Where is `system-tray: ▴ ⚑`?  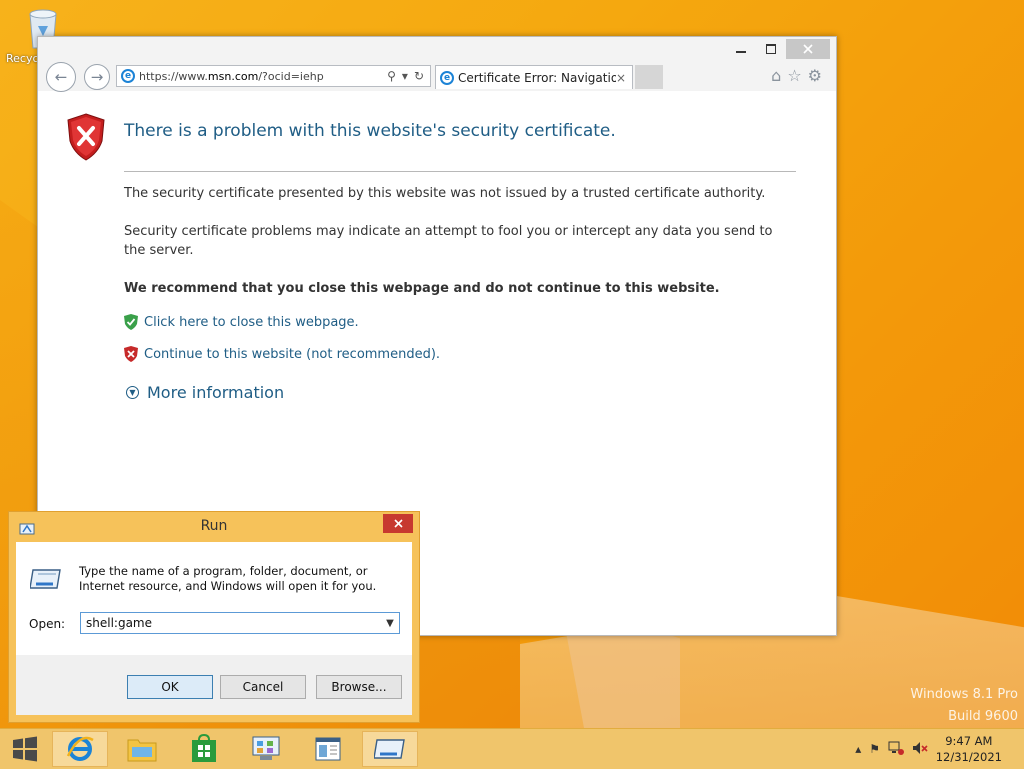
system-tray: ▴ ⚑ is located at coordinates (891, 749).